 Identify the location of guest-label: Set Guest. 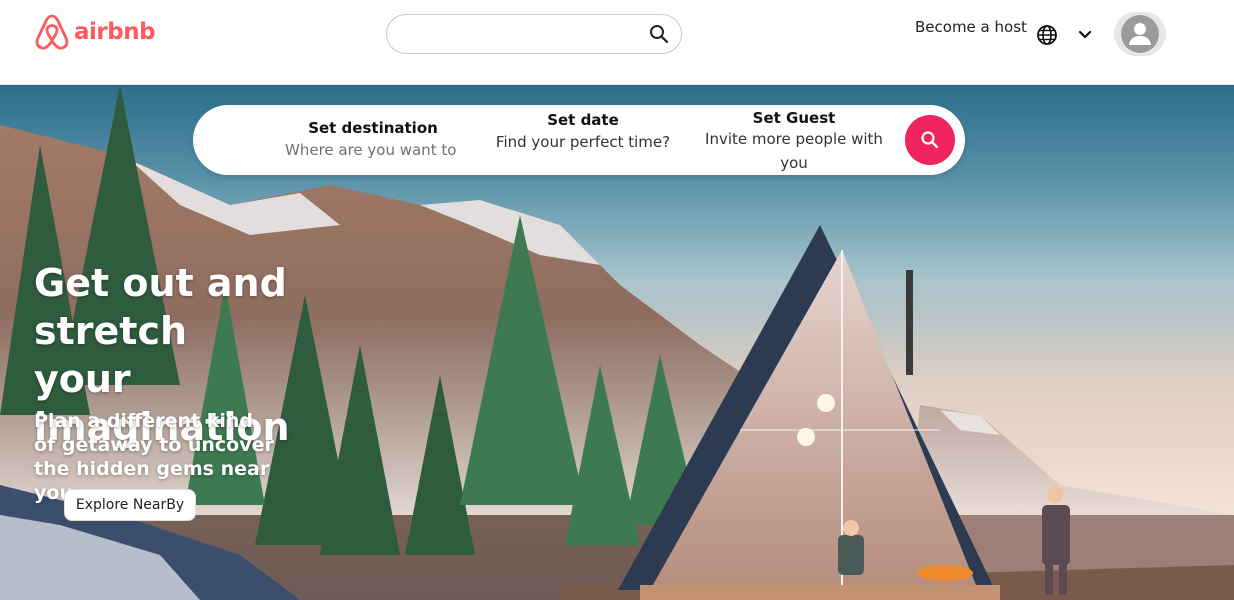
(794, 118).